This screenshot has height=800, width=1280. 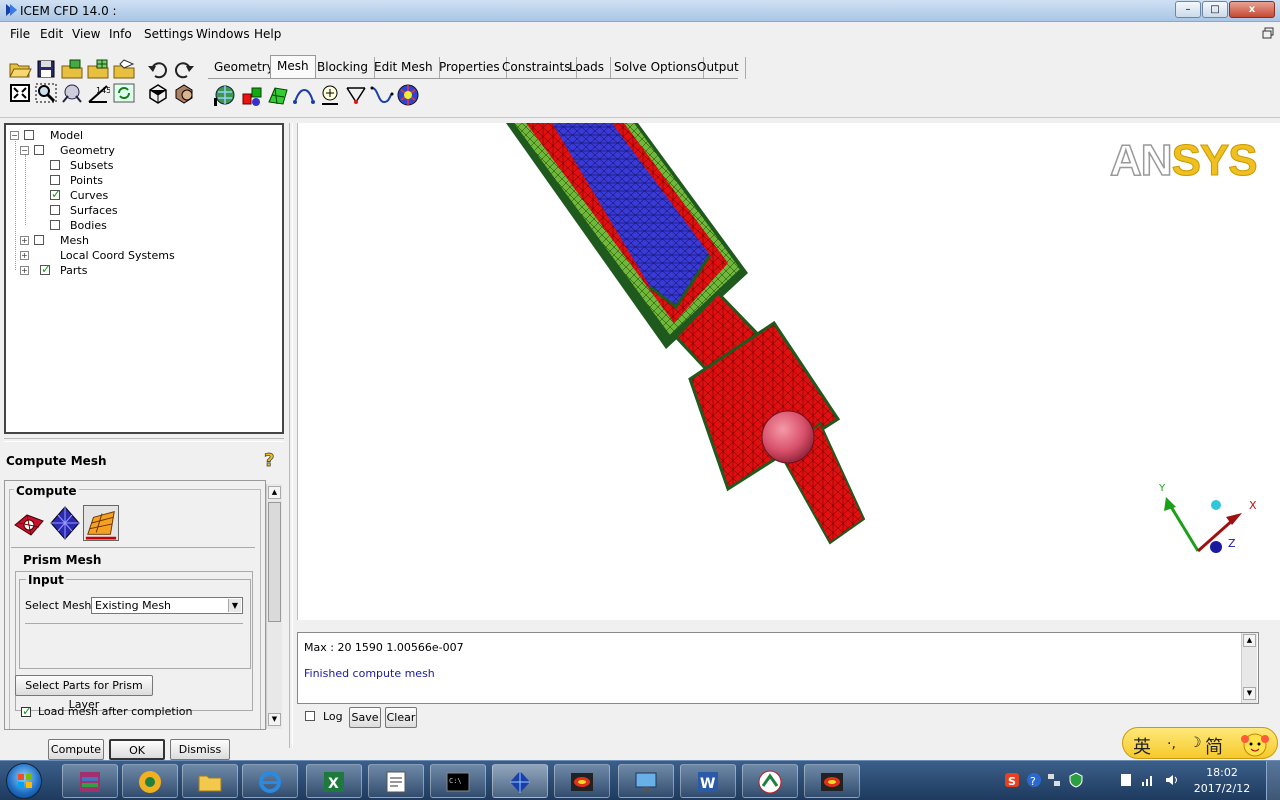 What do you see at coordinates (137, 749) in the screenshot?
I see `ok-button: OK` at bounding box center [137, 749].